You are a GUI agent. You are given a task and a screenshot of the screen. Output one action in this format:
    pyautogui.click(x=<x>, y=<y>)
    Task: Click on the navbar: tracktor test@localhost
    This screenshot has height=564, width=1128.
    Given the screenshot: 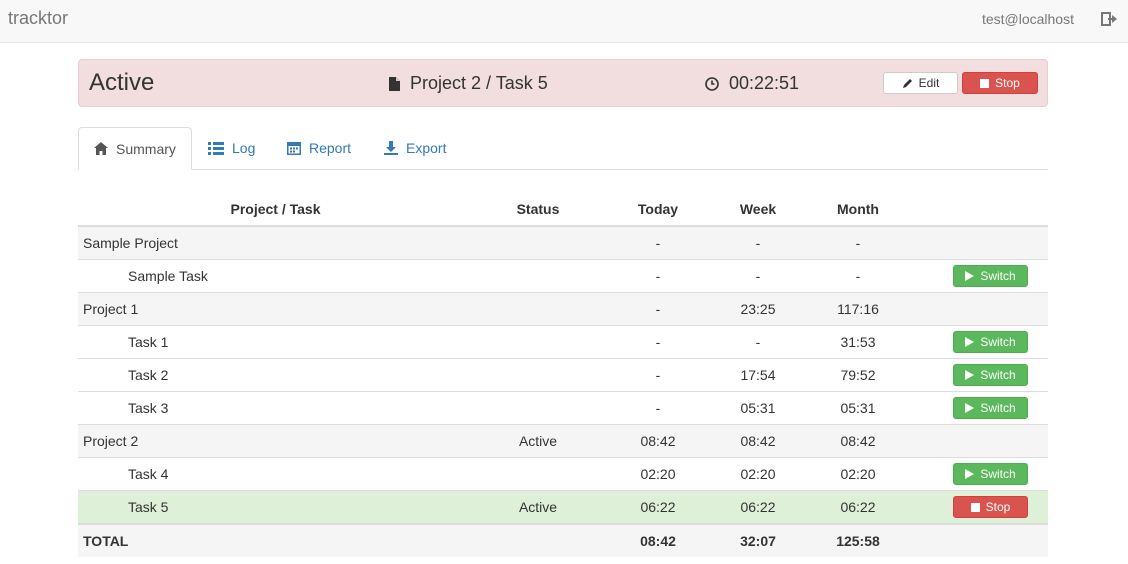 What is the action you would take?
    pyautogui.click(x=564, y=21)
    